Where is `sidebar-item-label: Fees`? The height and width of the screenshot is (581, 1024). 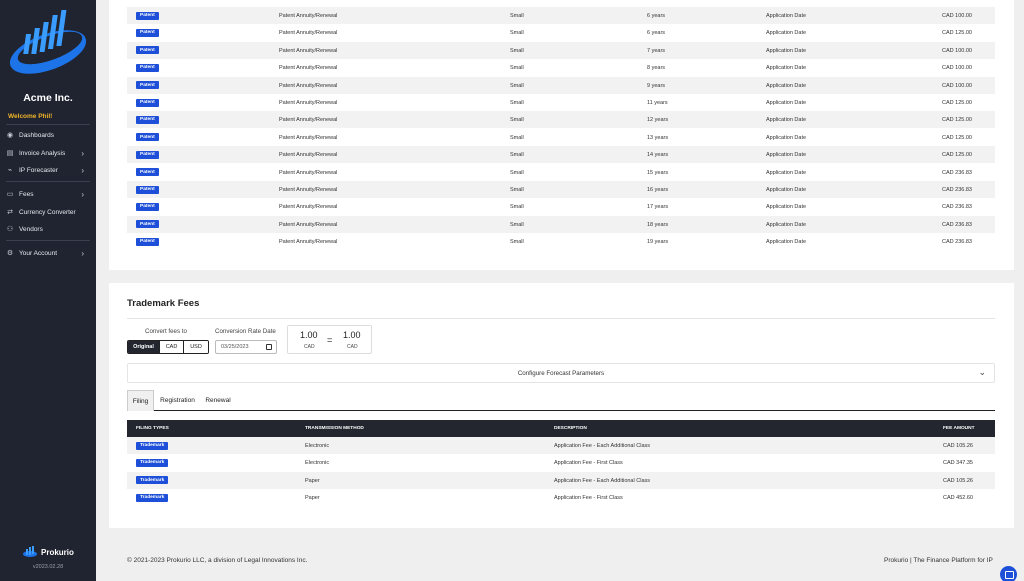 sidebar-item-label: Fees is located at coordinates (26, 194).